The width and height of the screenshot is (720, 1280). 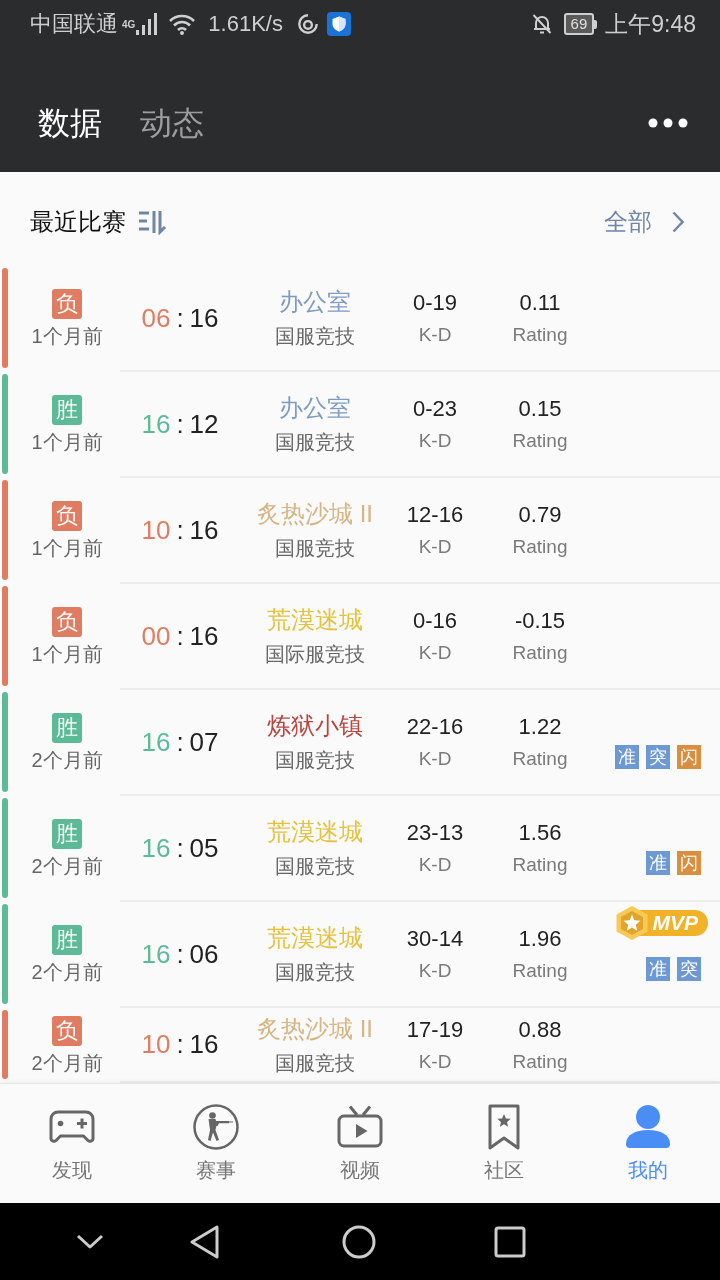 What do you see at coordinates (435, 727) in the screenshot?
I see `kill-death-value: 22-16` at bounding box center [435, 727].